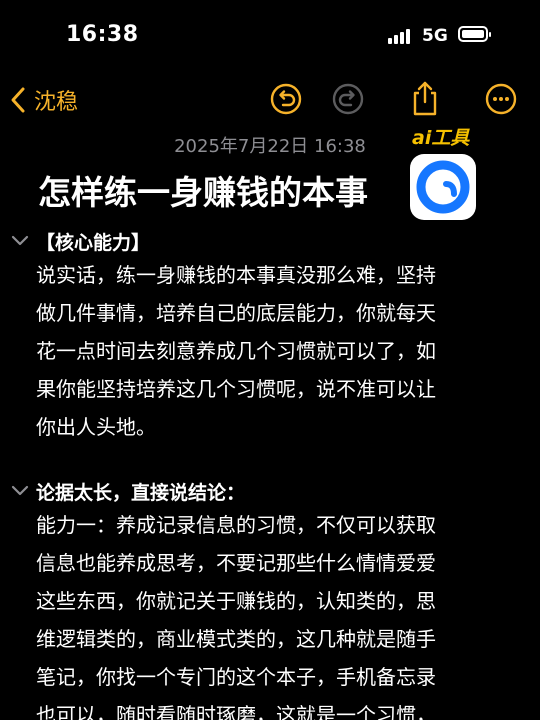 The height and width of the screenshot is (720, 540). I want to click on body-line: 信息也能养成思考，不要记那些什么情情爱爱, so click(236, 563).